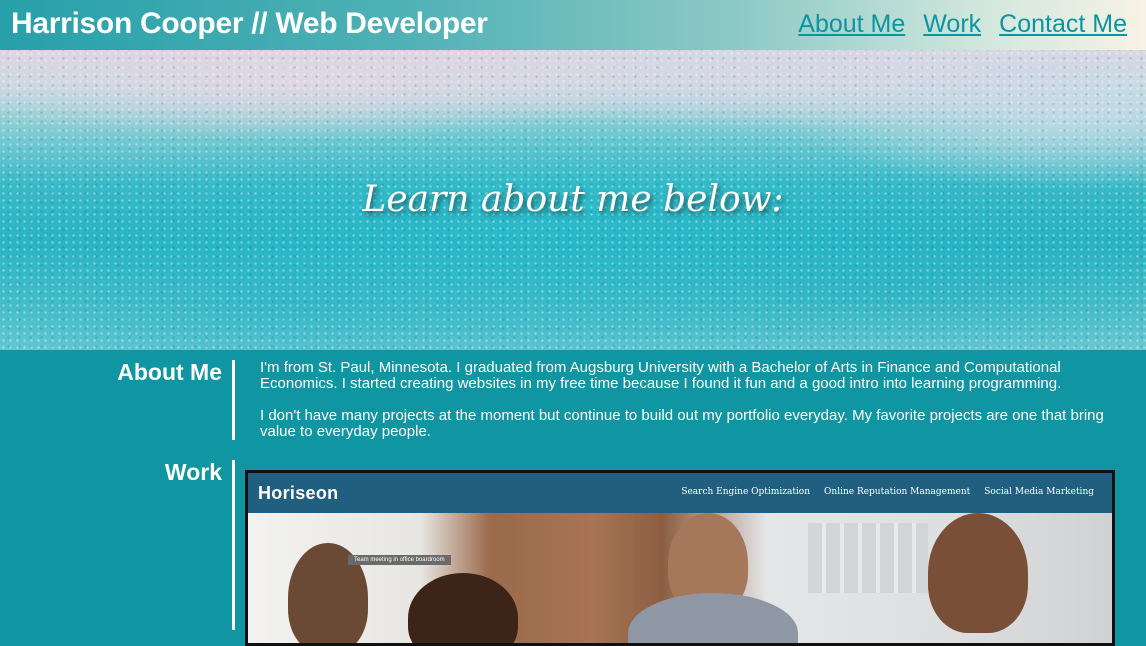  Describe the element at coordinates (713, 618) in the screenshot. I see `preview-person-shirt` at that location.